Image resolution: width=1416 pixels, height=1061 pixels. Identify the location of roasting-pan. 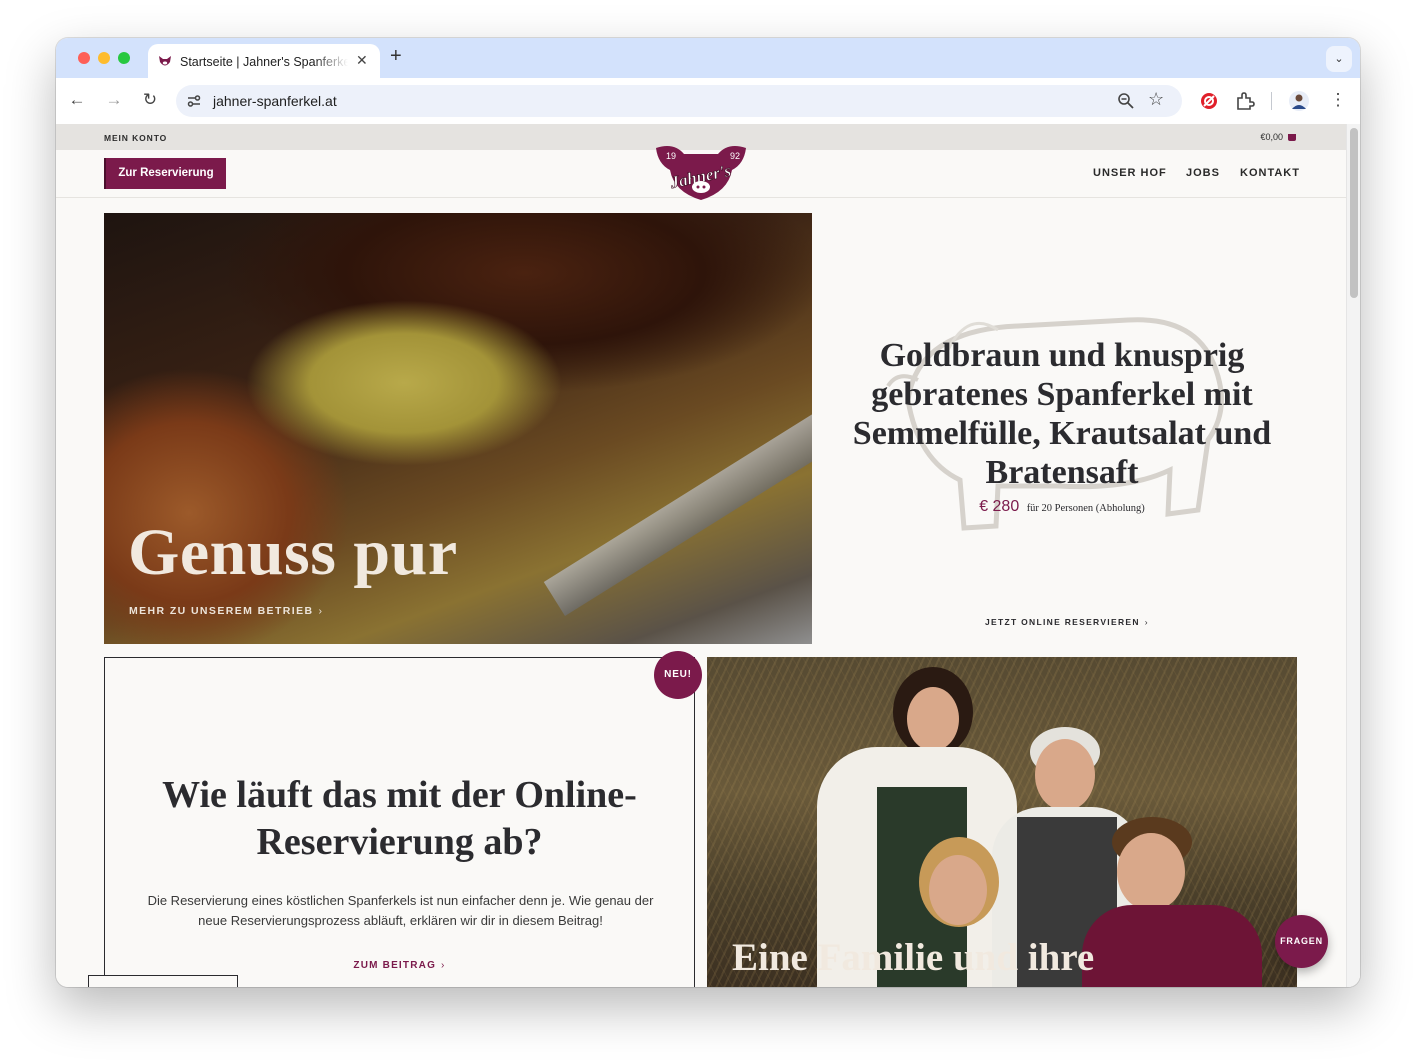
(677, 493).